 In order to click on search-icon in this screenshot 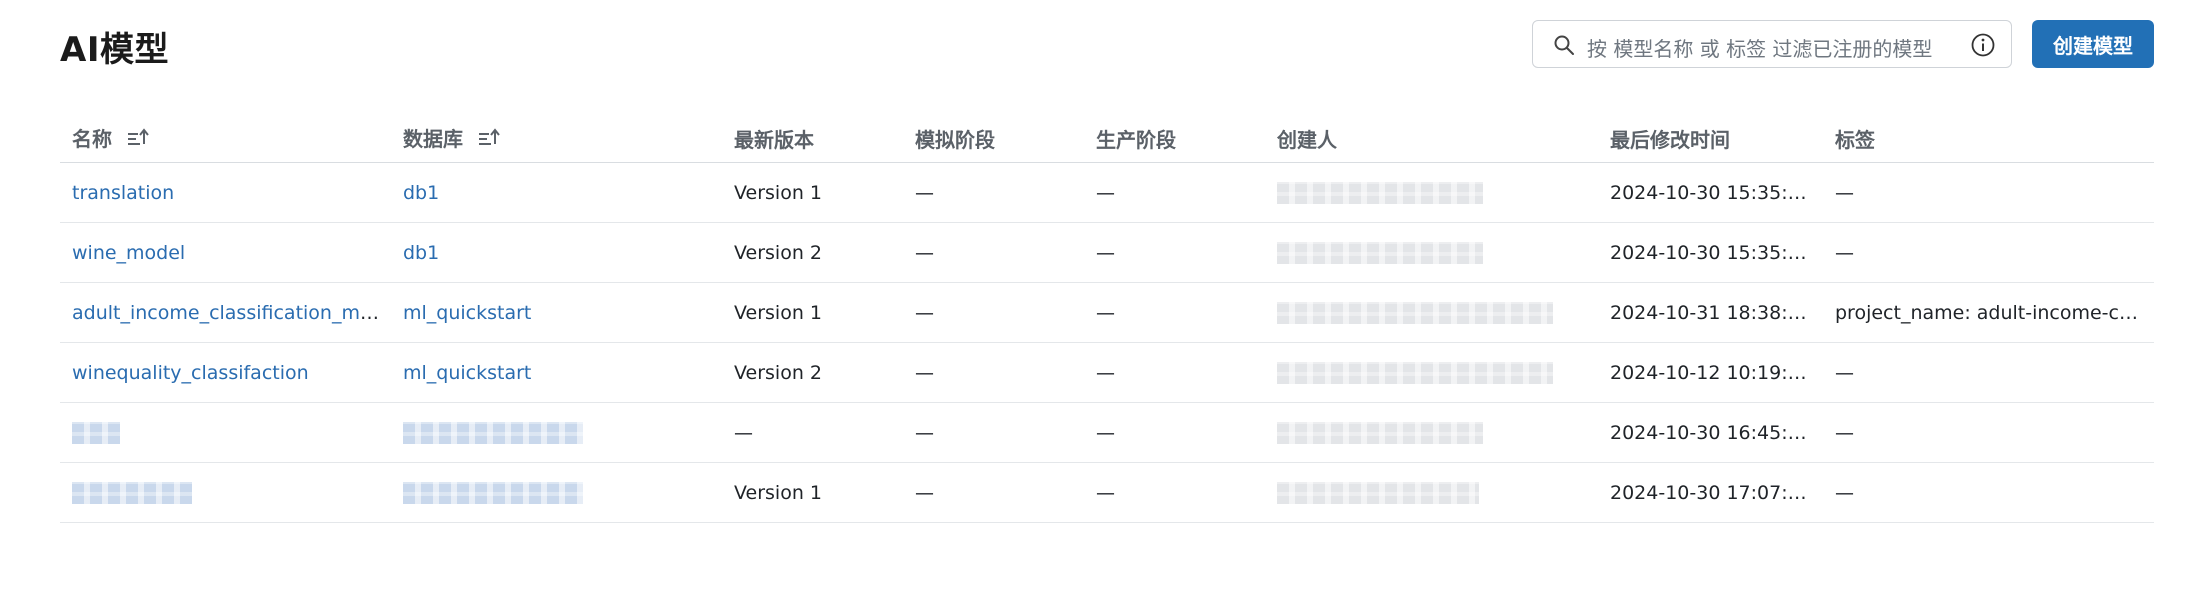, I will do `click(1564, 47)`.